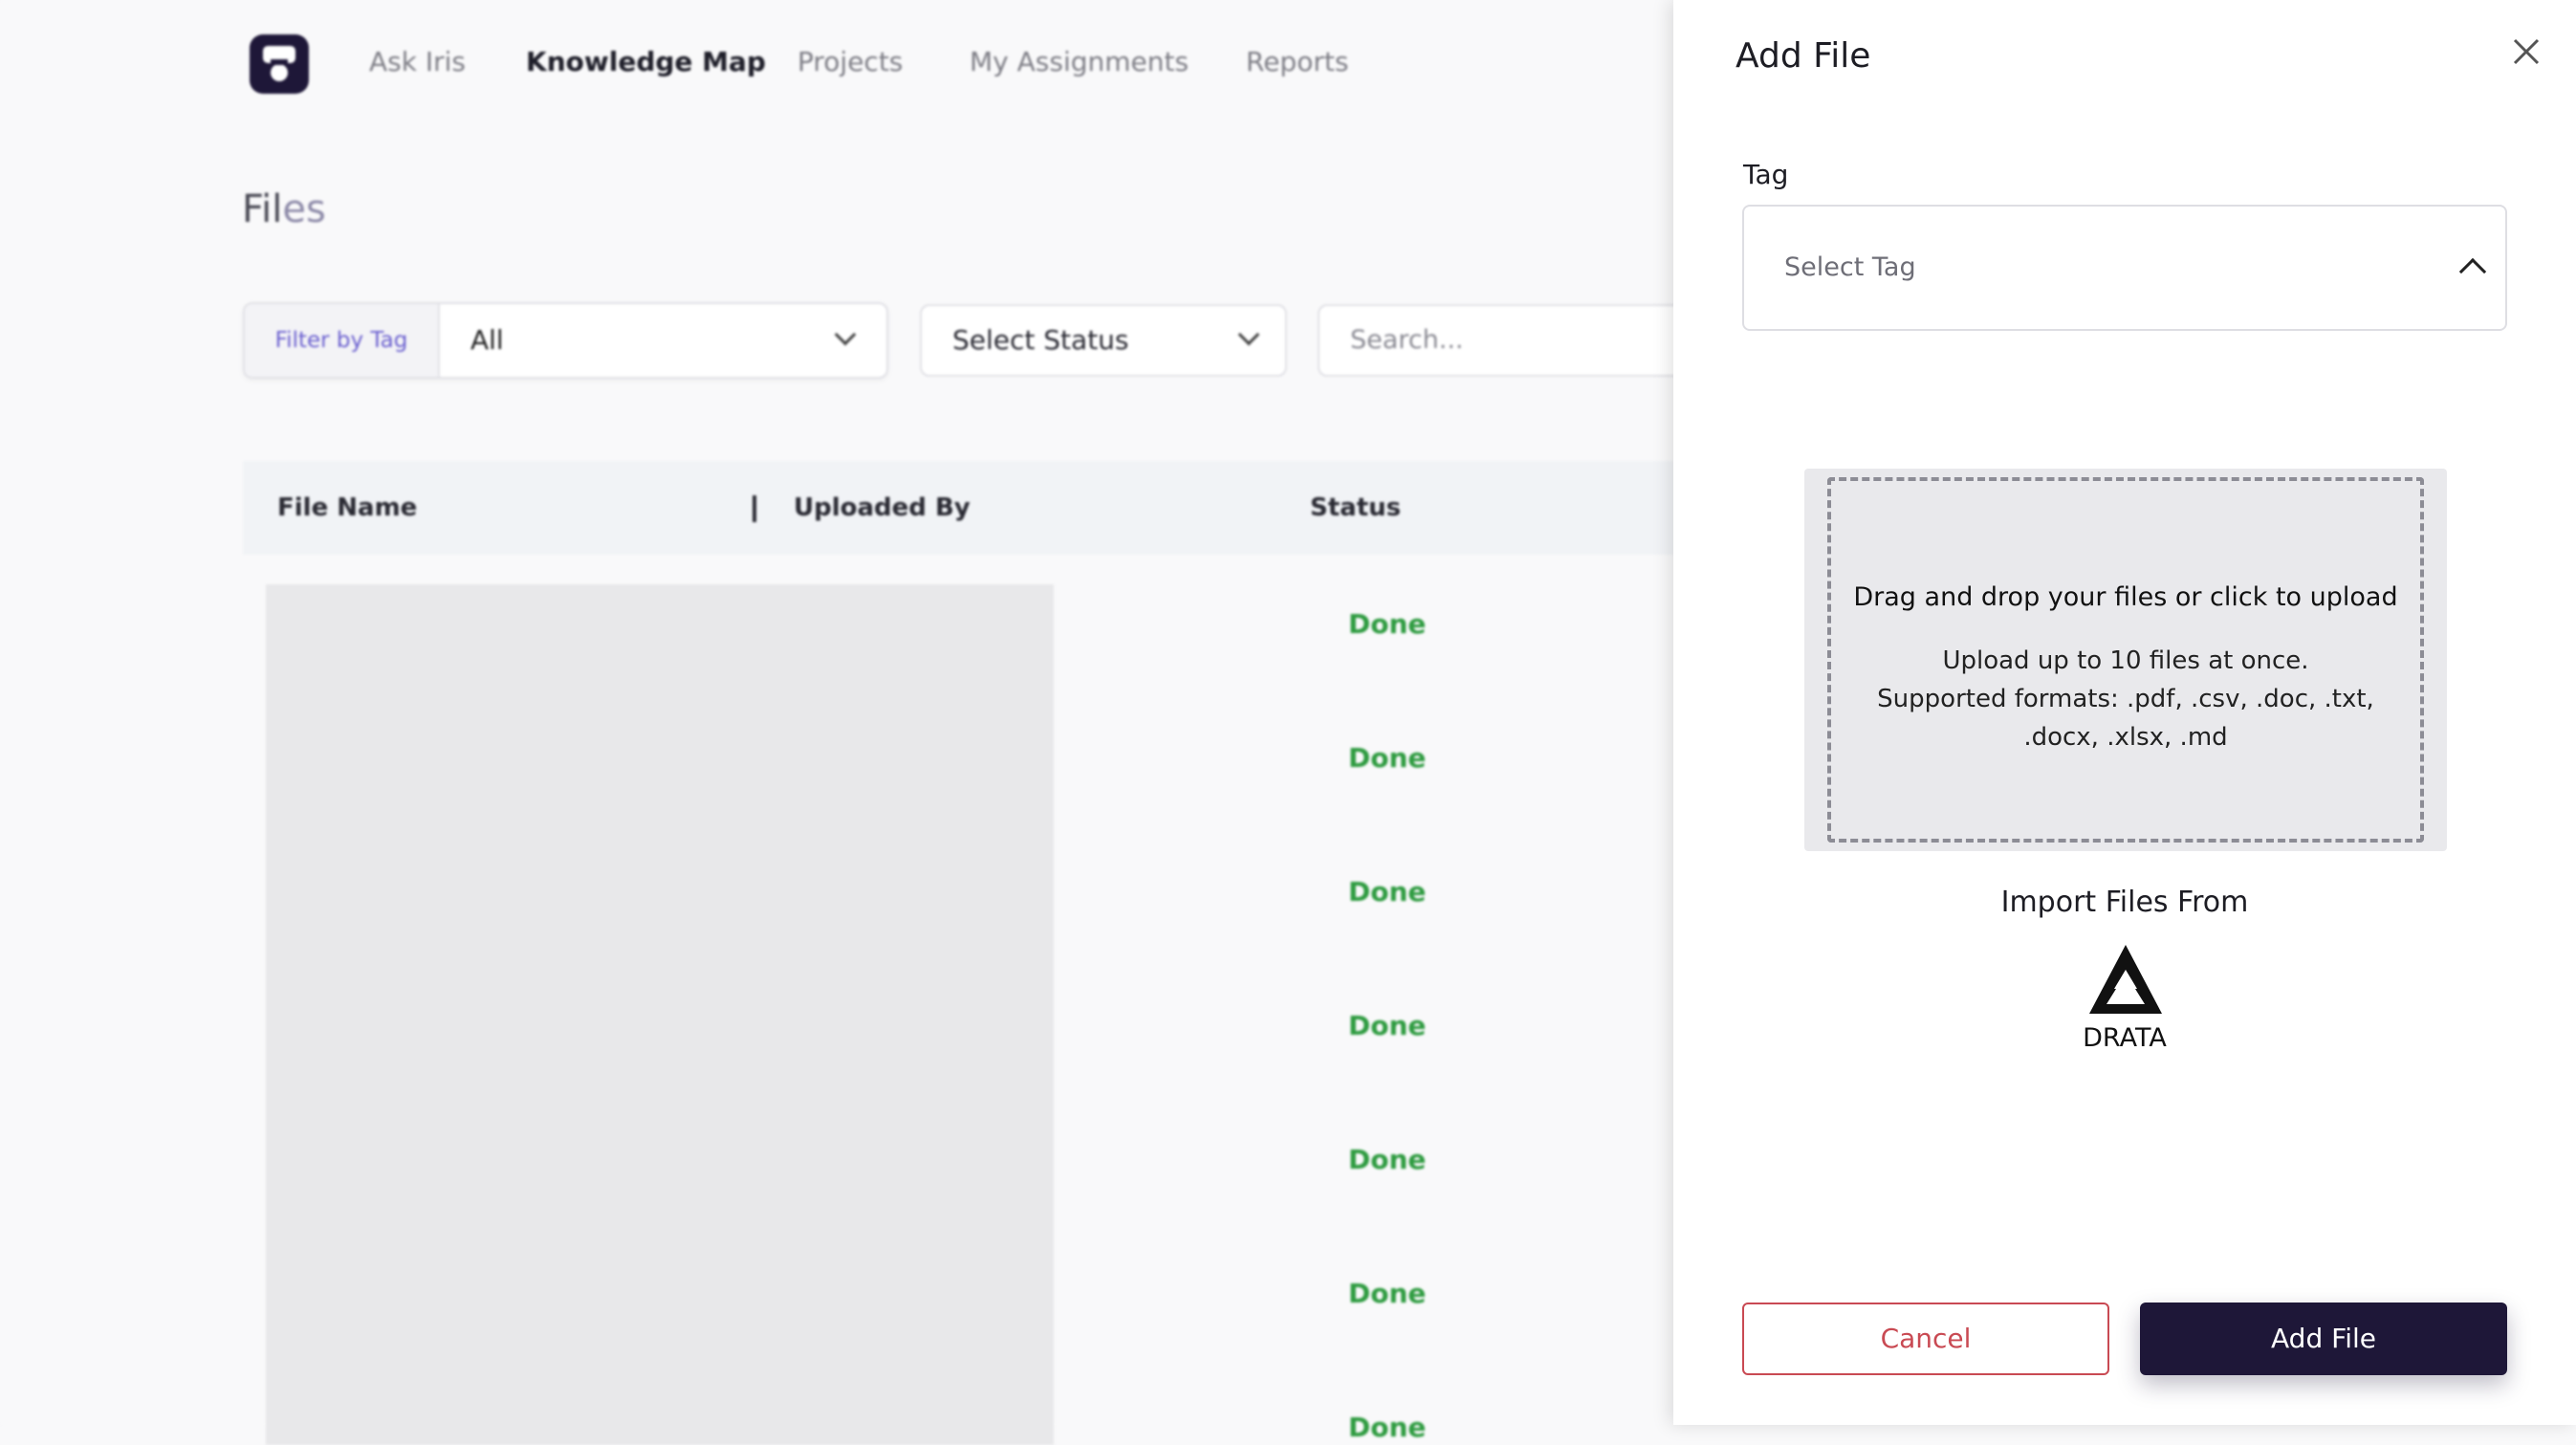 This screenshot has width=2576, height=1445. What do you see at coordinates (1079, 61) in the screenshot?
I see `nav-my-assignments: My Assignments` at bounding box center [1079, 61].